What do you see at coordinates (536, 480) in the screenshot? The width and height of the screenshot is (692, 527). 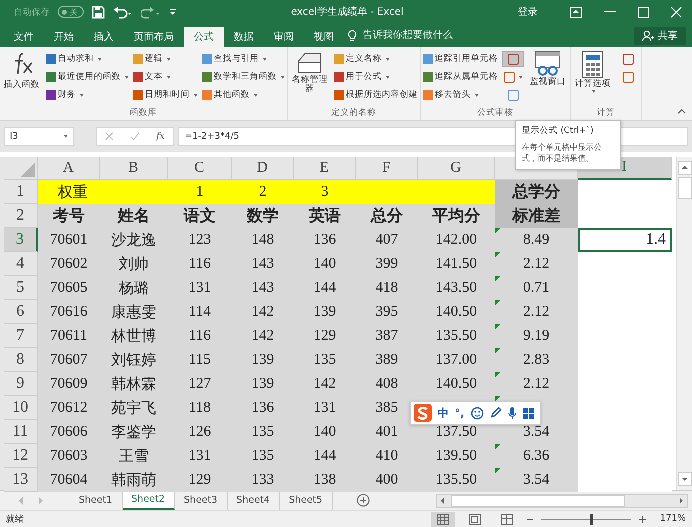 I see `table-cell: 3.54` at bounding box center [536, 480].